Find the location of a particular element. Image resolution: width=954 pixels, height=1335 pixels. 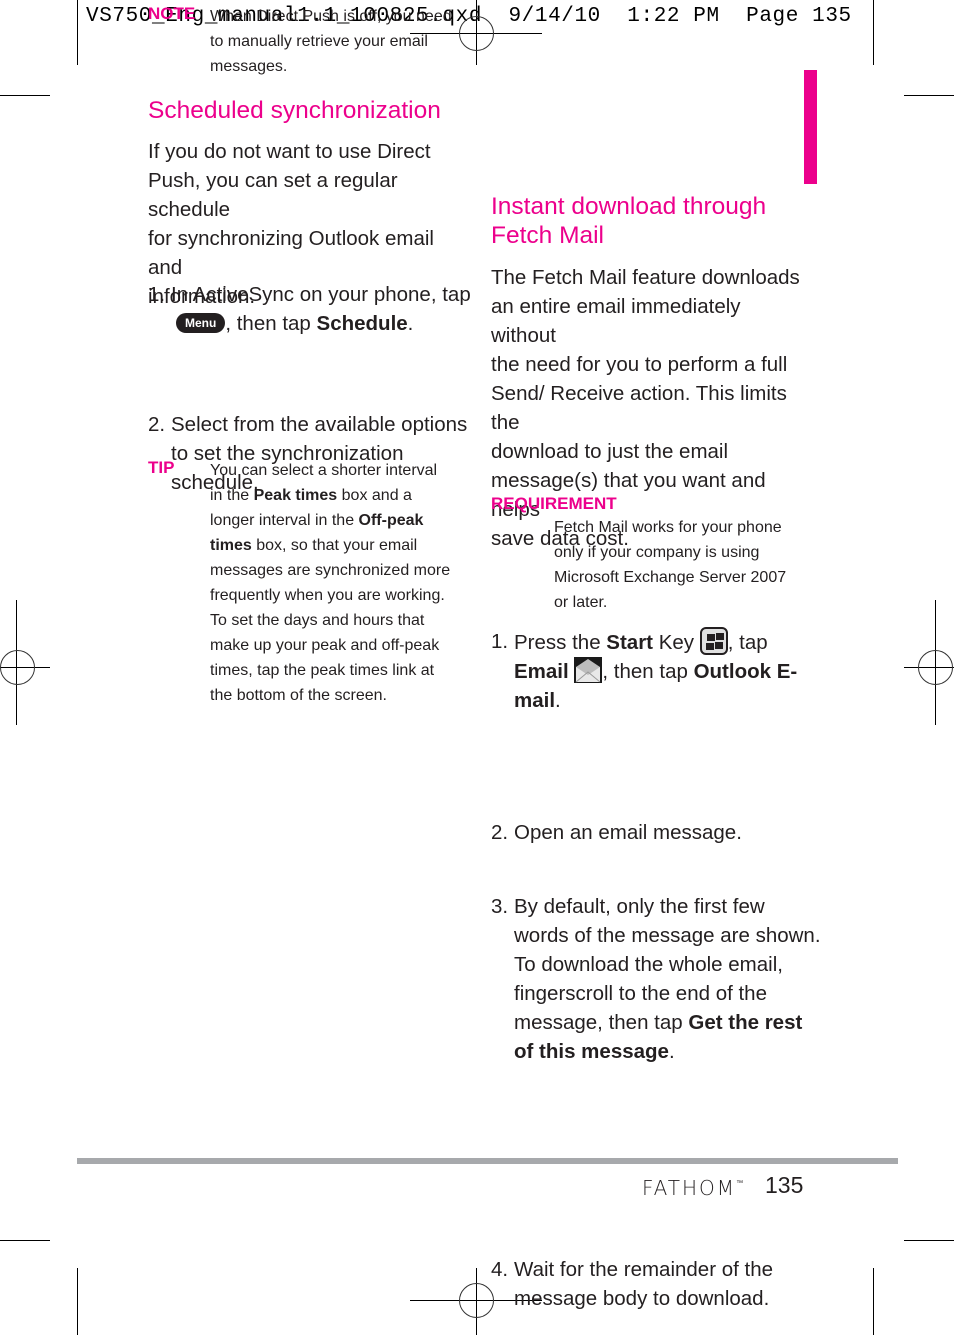

section-tab-marker is located at coordinates (810, 127).